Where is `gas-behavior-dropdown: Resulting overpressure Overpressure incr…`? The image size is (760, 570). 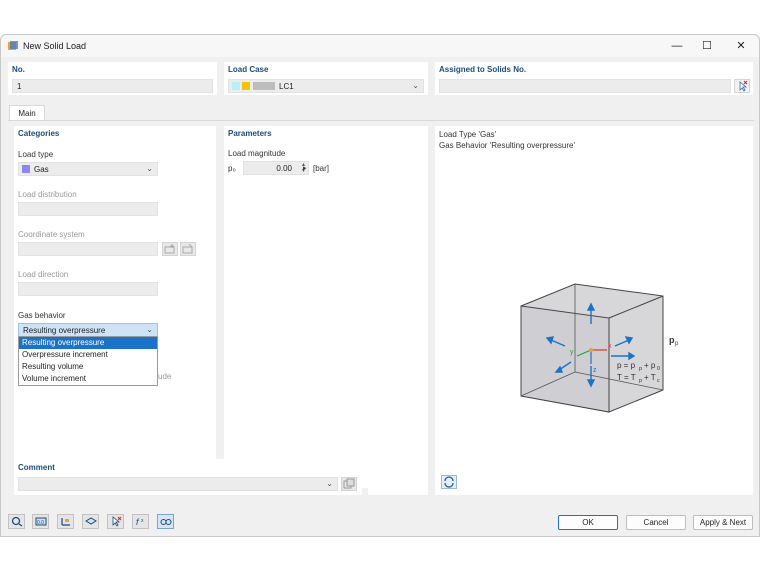 gas-behavior-dropdown: Resulting overpressure Overpressure incr… is located at coordinates (88, 361).